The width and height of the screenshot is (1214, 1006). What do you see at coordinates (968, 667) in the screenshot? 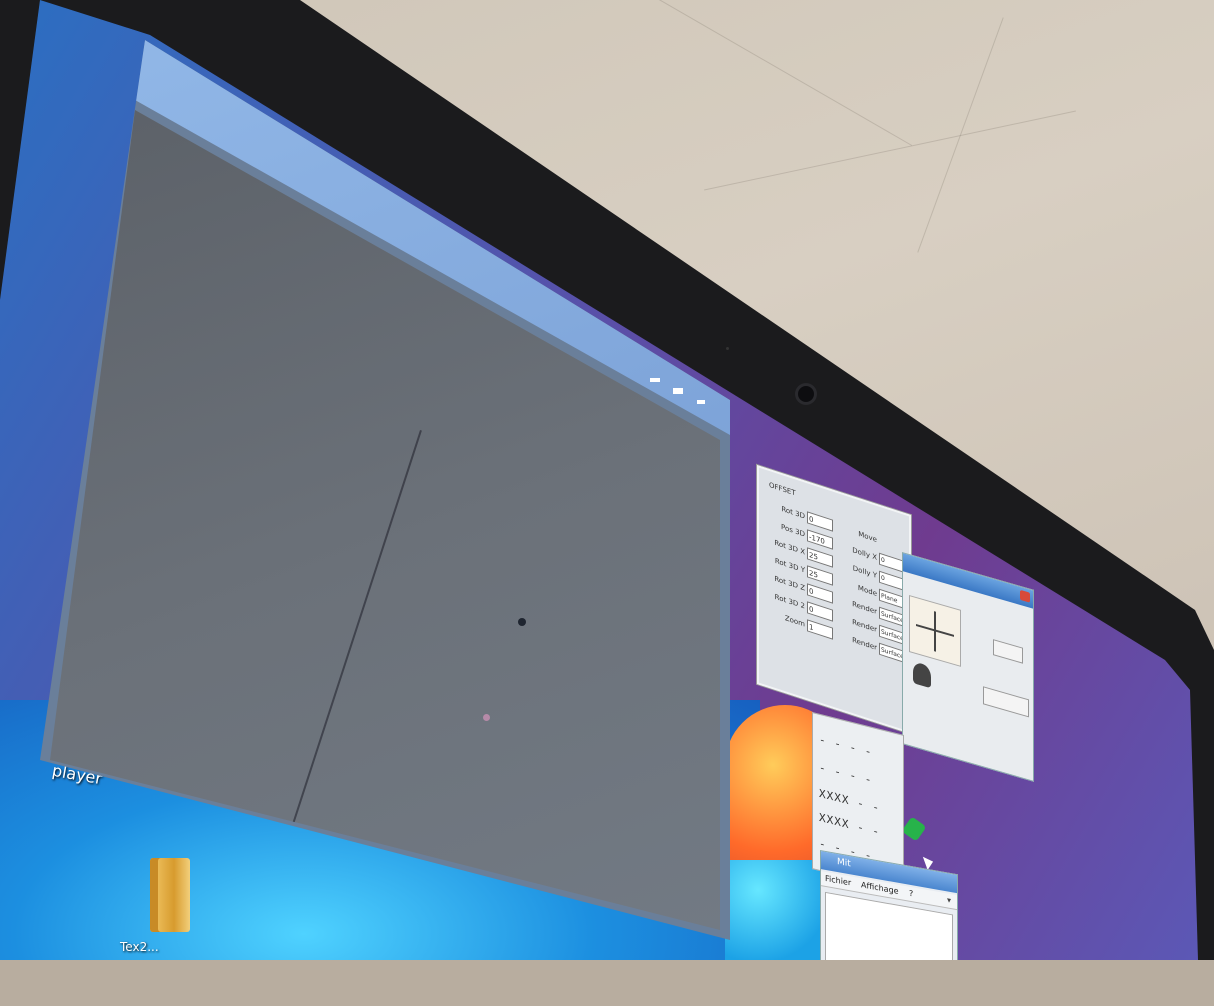
I see `viewer-window` at bounding box center [968, 667].